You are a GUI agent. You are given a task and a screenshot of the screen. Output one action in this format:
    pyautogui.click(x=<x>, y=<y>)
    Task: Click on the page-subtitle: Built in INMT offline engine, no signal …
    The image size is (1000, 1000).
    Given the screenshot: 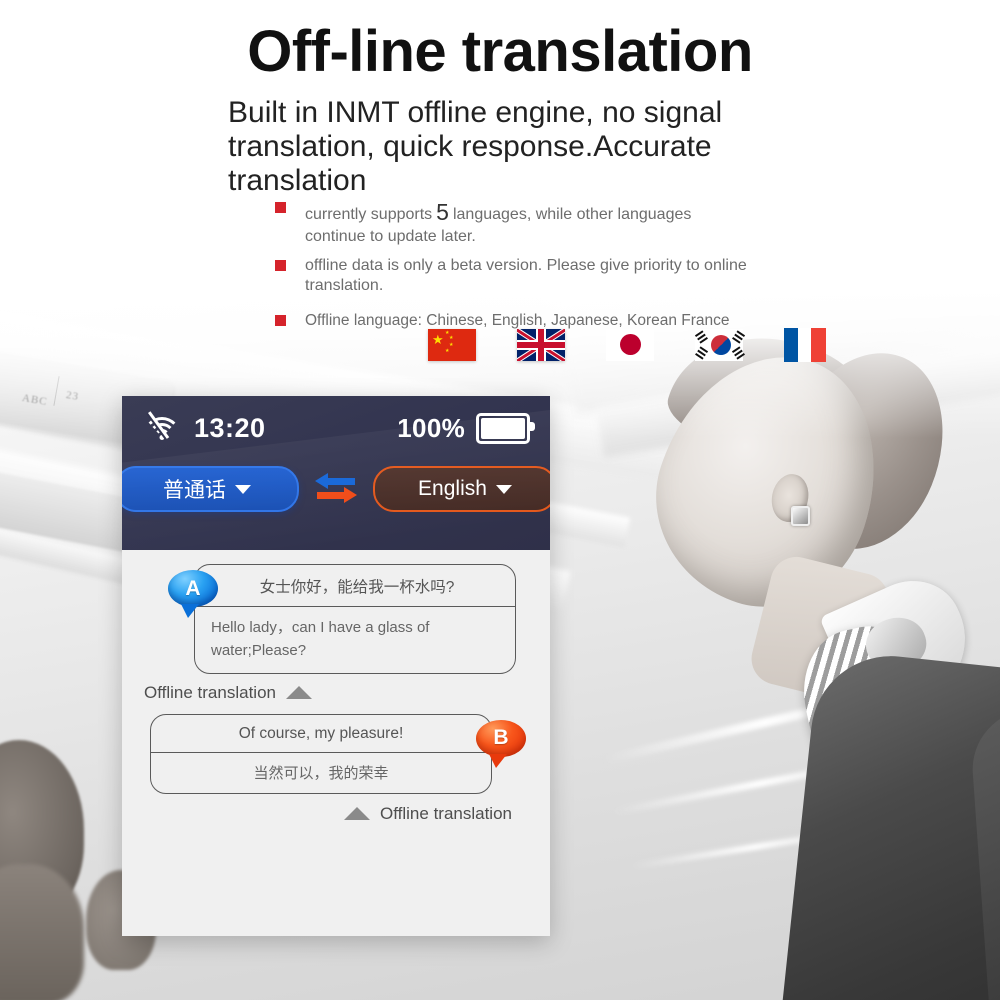 What is the action you would take?
    pyautogui.click(x=475, y=146)
    